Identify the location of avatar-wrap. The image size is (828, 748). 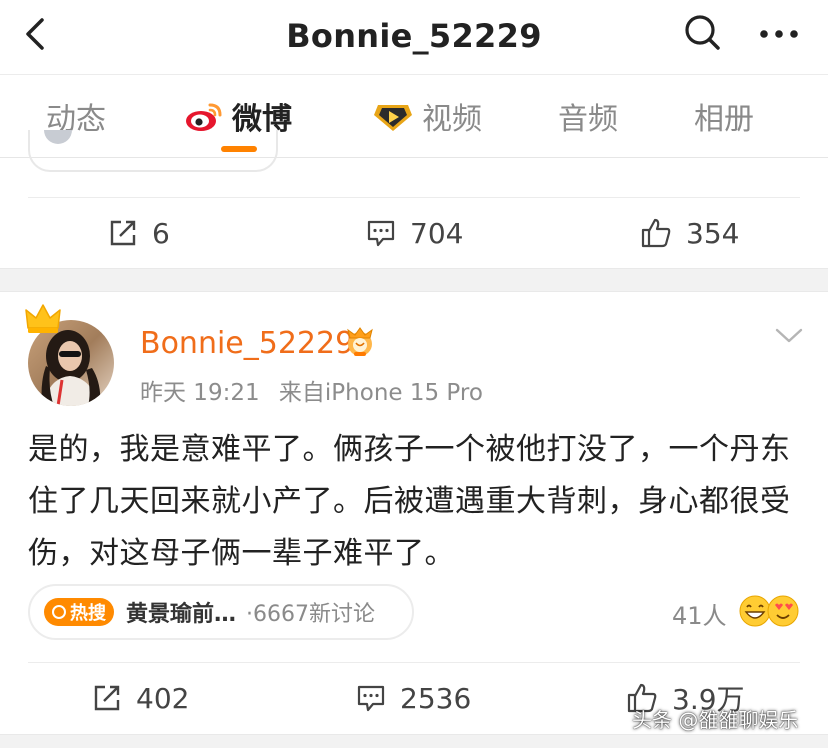
(71, 354).